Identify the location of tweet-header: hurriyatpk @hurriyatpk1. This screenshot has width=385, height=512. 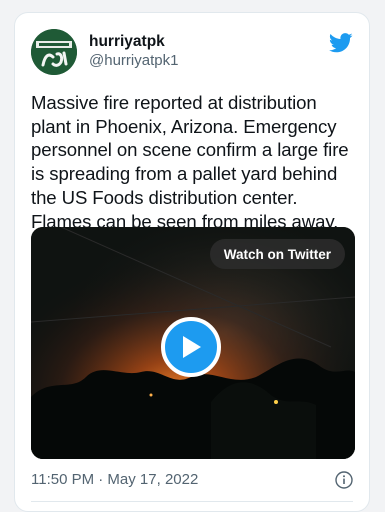
(192, 55).